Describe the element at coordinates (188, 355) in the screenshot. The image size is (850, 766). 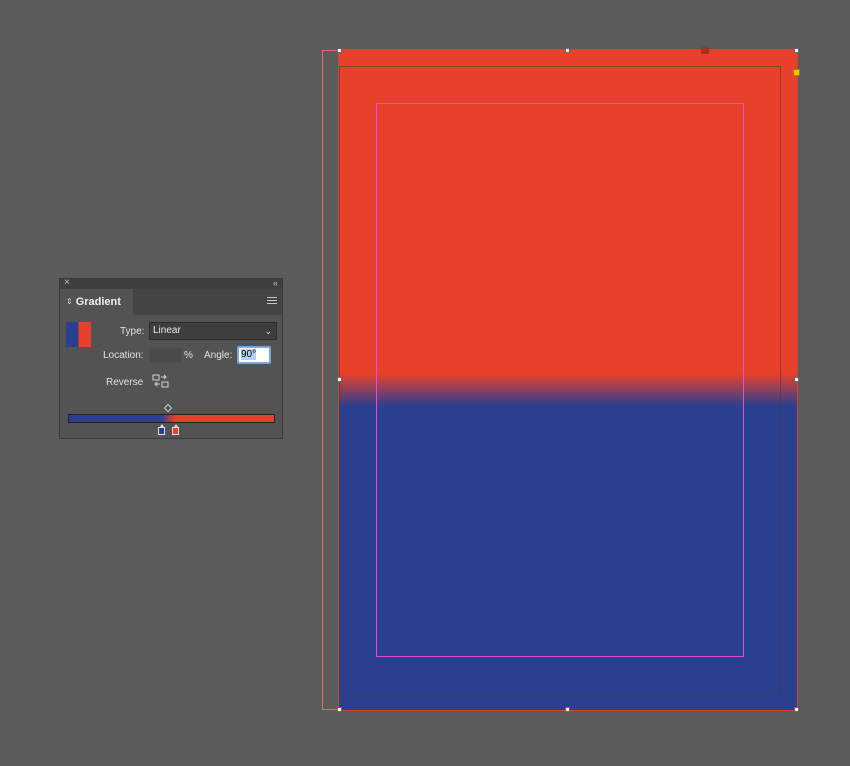
I see `location-unit: %` at that location.